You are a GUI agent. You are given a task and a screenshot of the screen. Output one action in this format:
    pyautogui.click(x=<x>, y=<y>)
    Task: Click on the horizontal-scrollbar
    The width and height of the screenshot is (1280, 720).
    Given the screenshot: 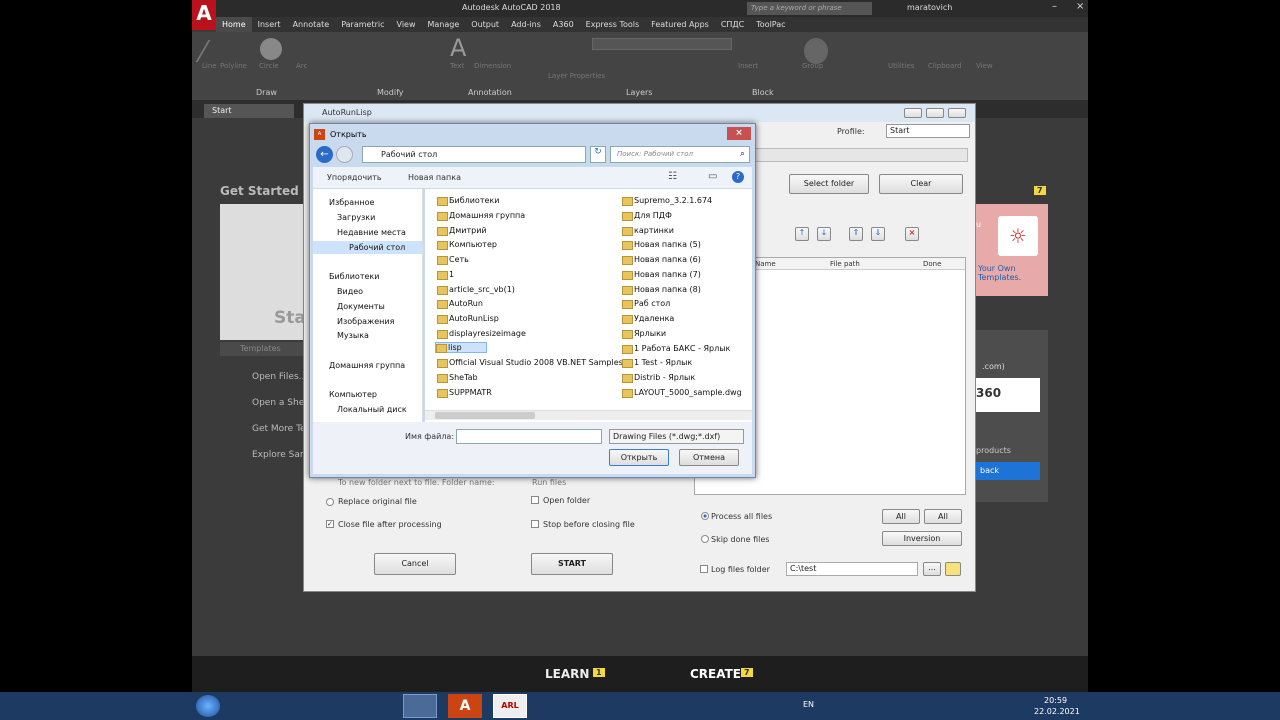 What is the action you would take?
    pyautogui.click(x=588, y=415)
    